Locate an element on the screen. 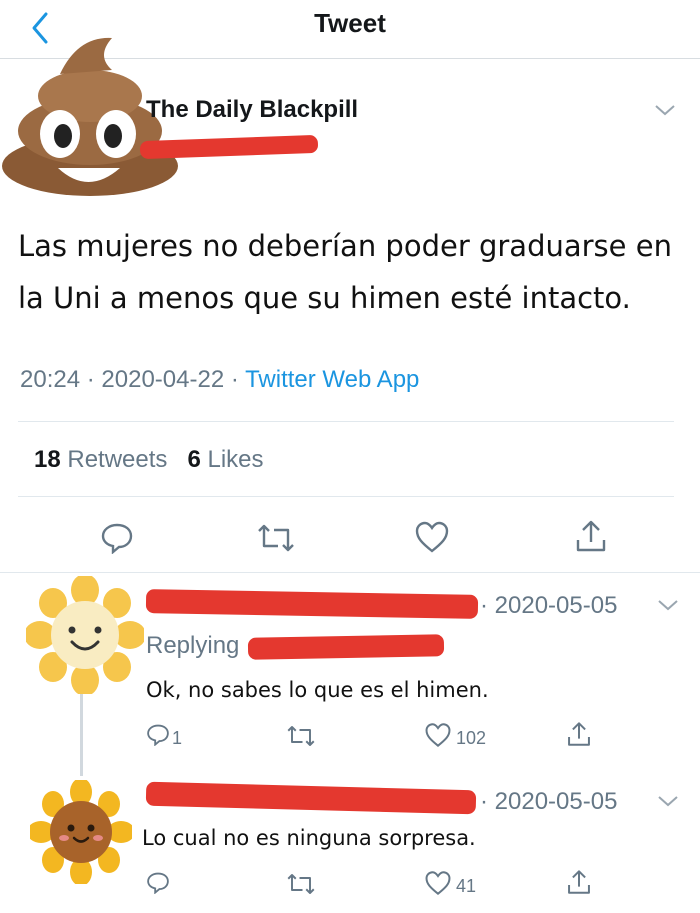 The width and height of the screenshot is (700, 913). redacted-replying-to is located at coordinates (346, 647).